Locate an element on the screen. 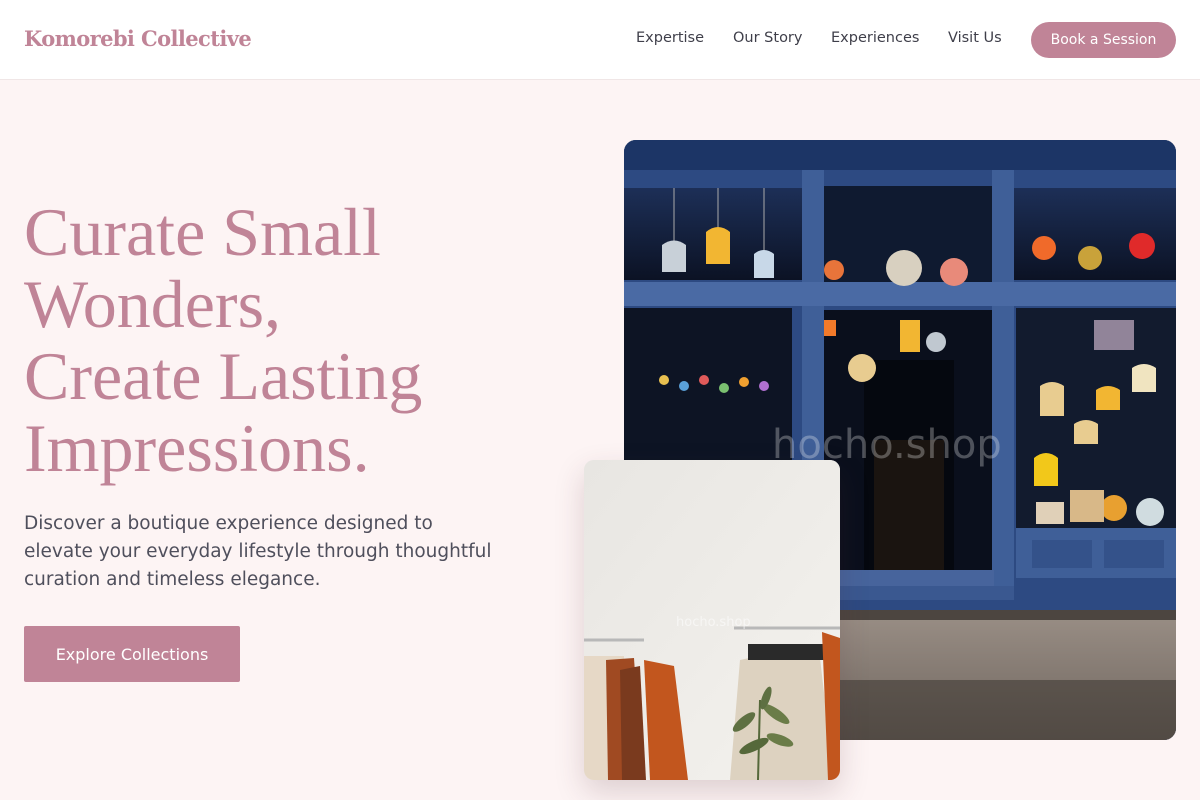 The width and height of the screenshot is (1200, 800). hero-title-line: Create Lasting is located at coordinates (223, 376).